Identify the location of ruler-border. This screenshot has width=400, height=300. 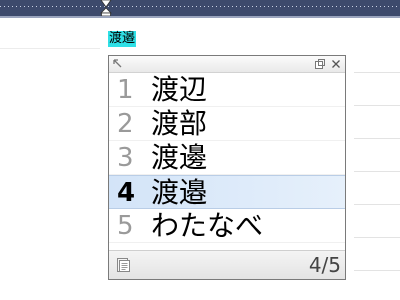
(200, 17).